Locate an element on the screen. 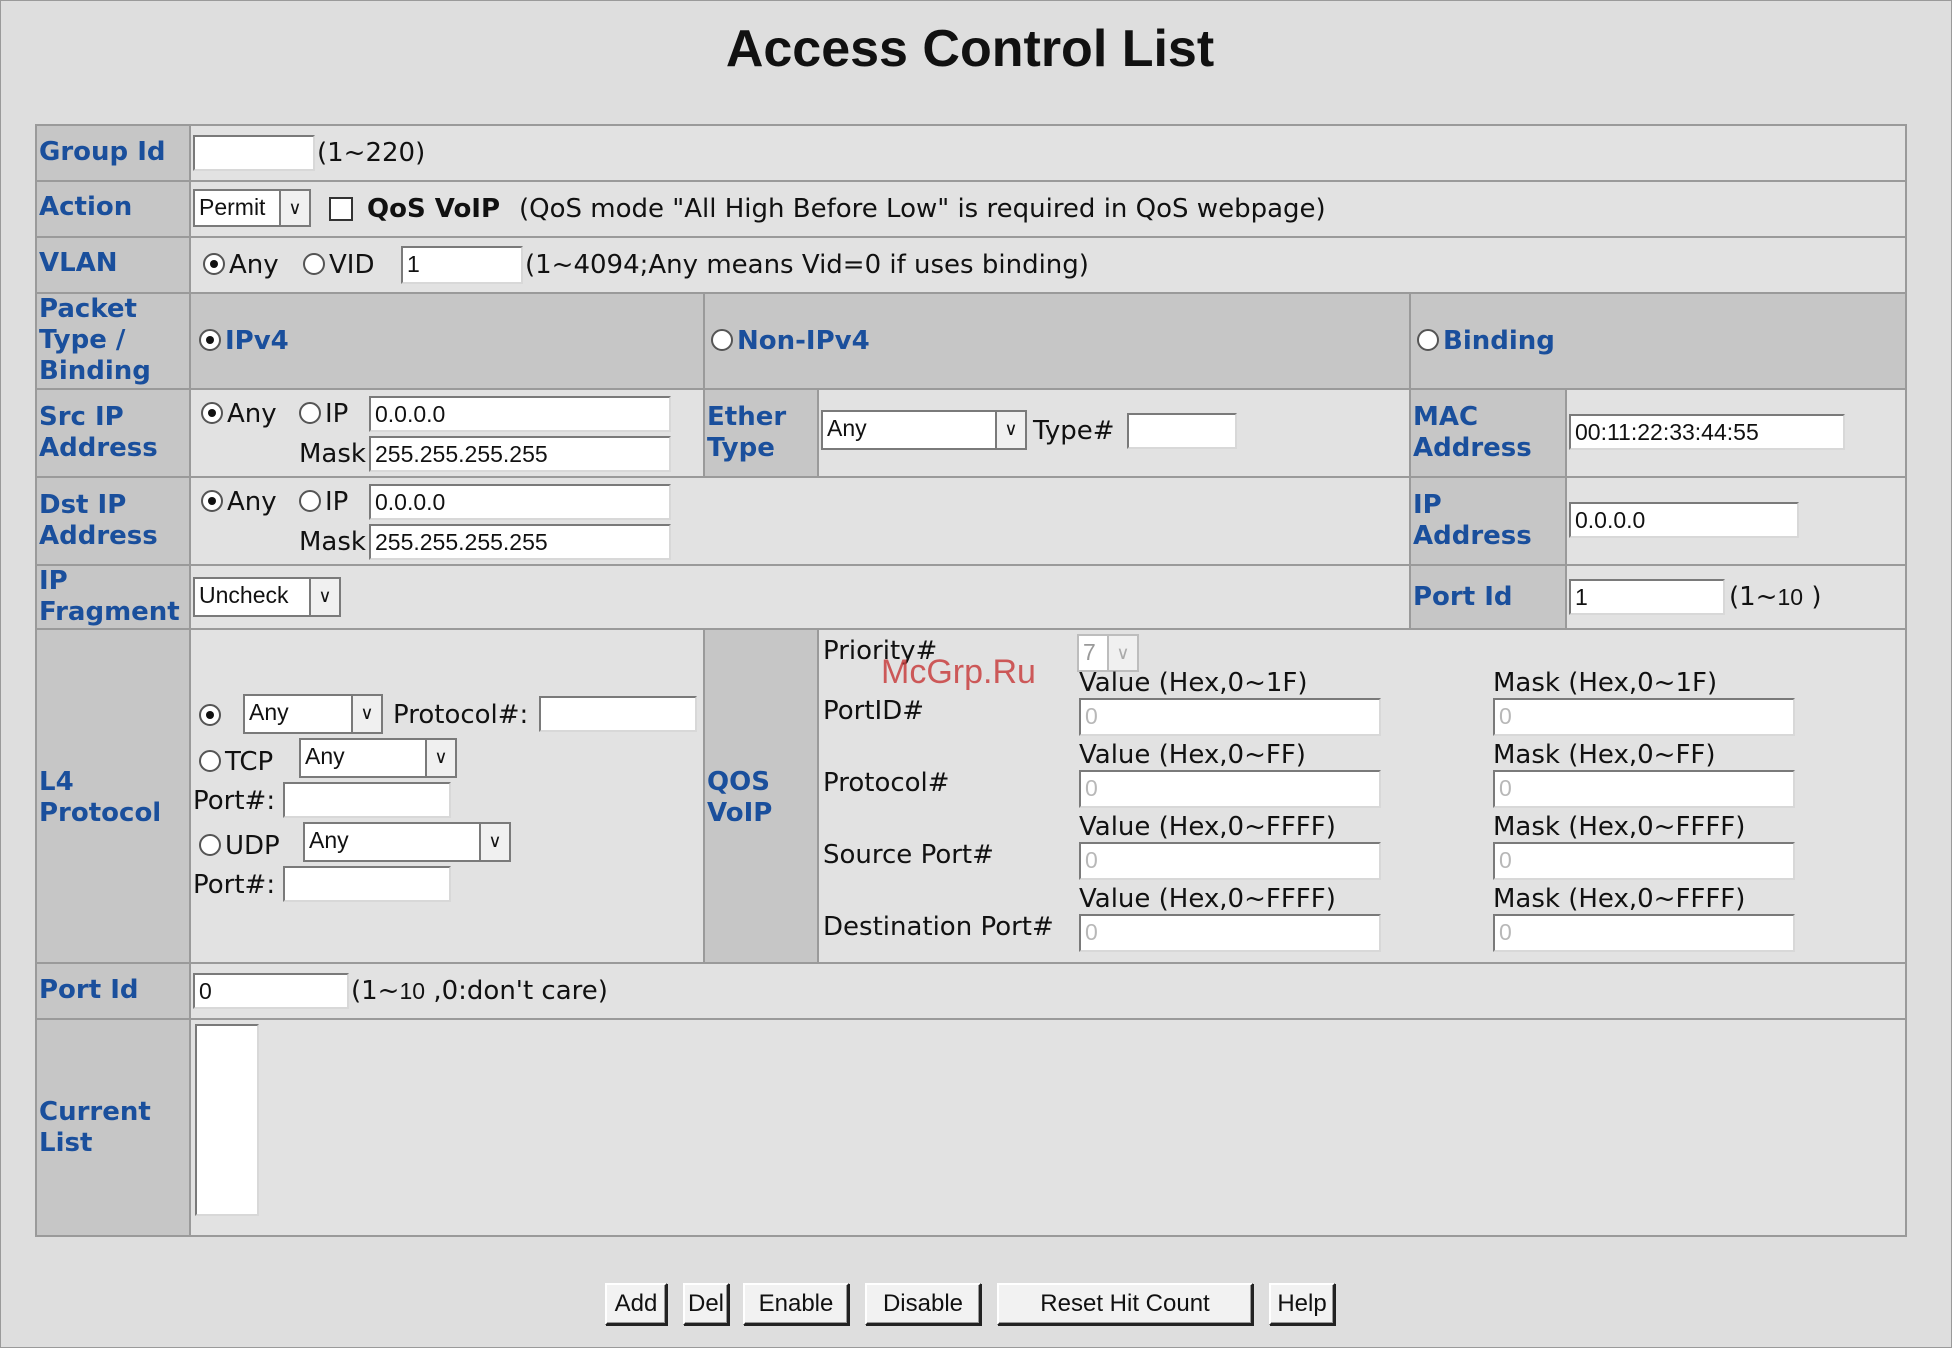 The width and height of the screenshot is (1952, 1348). action-label-cell: Action is located at coordinates (113, 209).